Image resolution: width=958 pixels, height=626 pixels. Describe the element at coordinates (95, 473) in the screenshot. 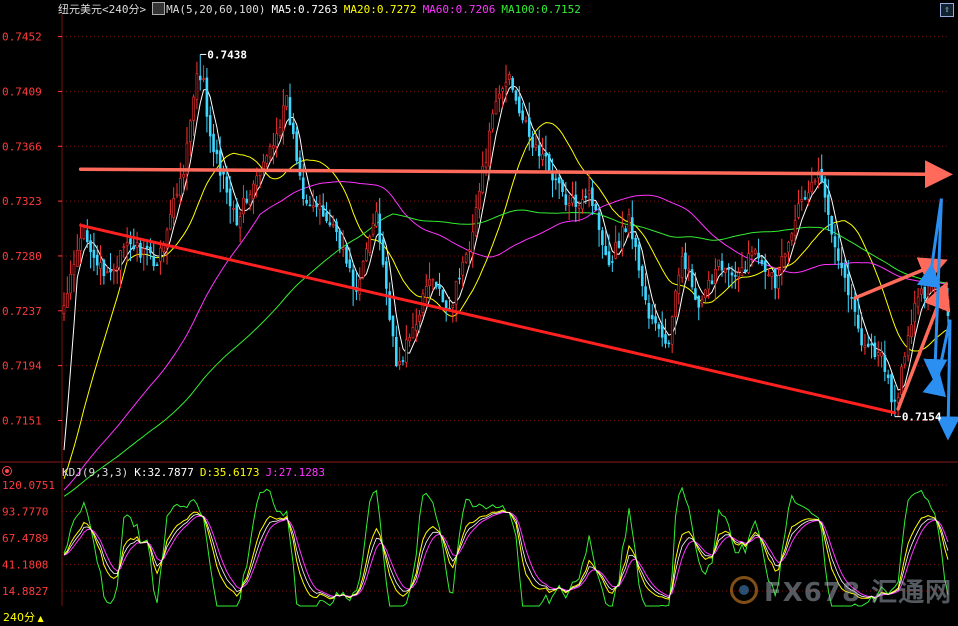

I see `kdj-params: KDJ(9,3,3)` at that location.